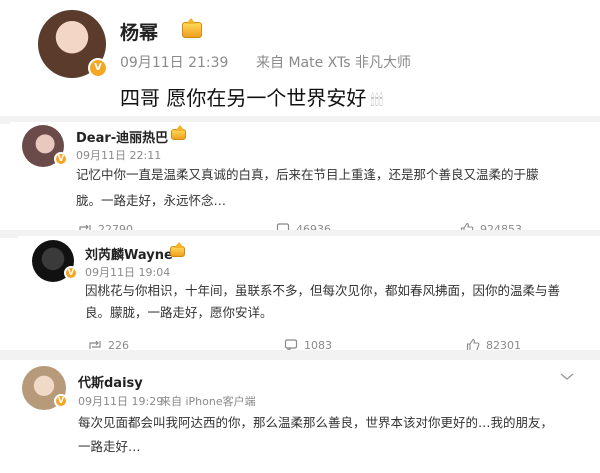 Image resolution: width=600 pixels, height=473 pixels. Describe the element at coordinates (377, 100) in the screenshot. I see `candle-emoji: 🕯🕯🕯` at that location.